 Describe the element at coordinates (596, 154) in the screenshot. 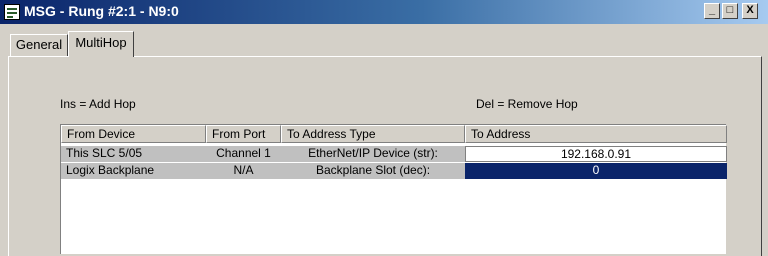

I see `row1-to-address-field: 192.168.0.91` at that location.